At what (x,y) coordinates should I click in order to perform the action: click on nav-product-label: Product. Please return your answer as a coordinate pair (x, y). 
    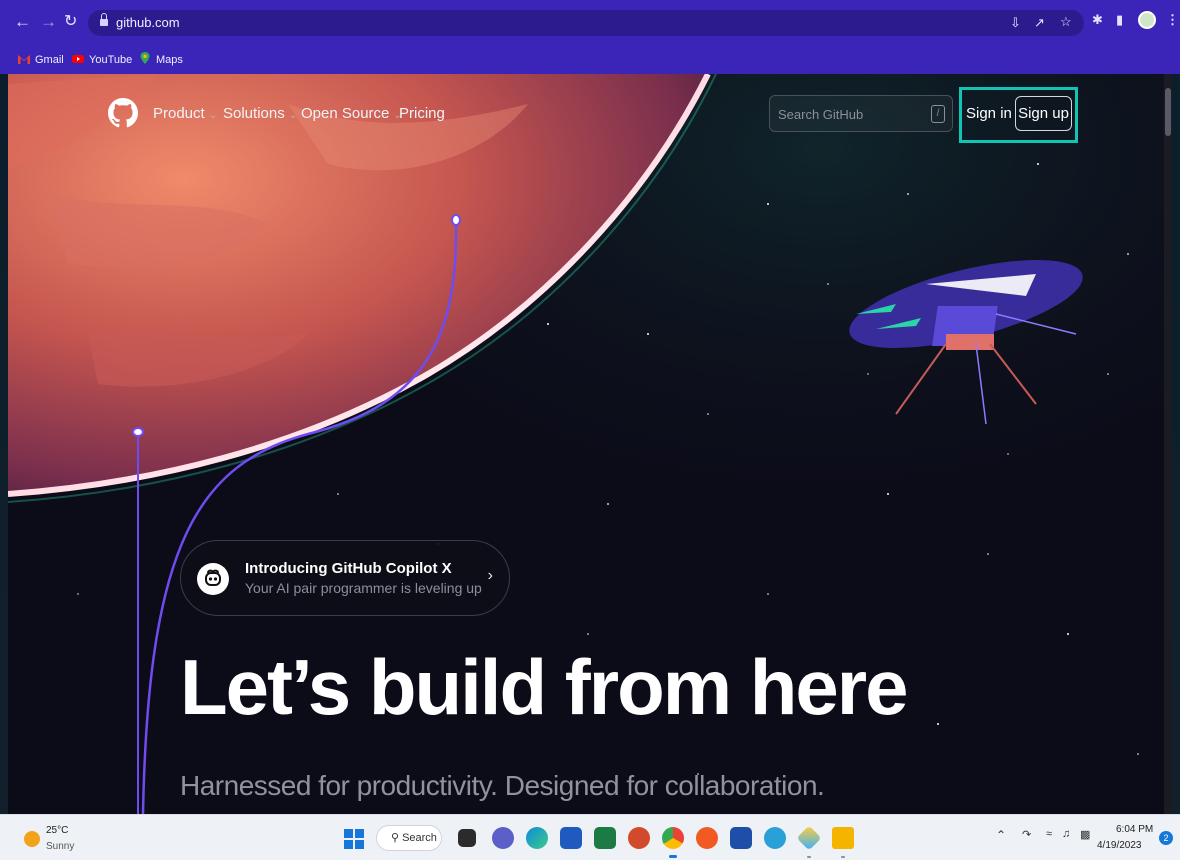
    Looking at the image, I should click on (179, 113).